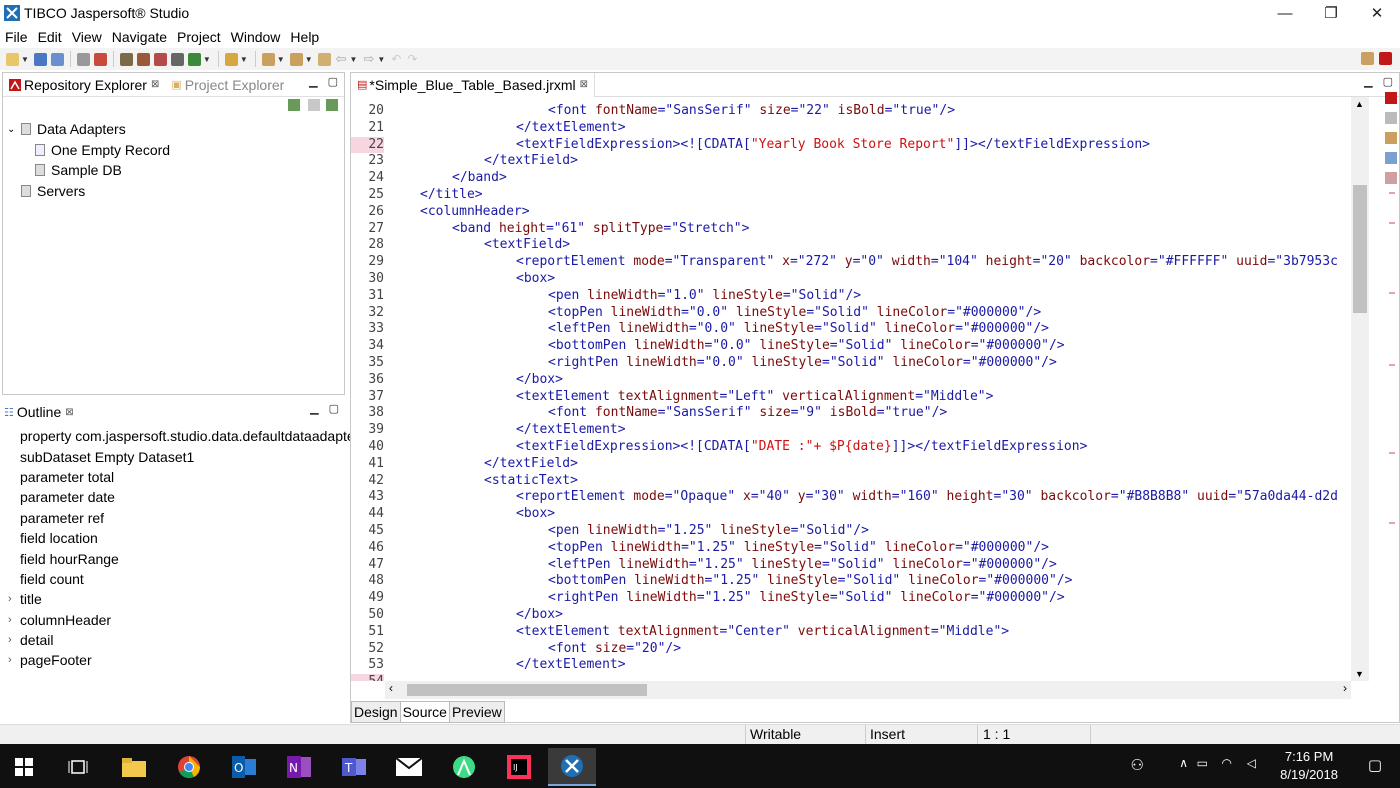 Image resolution: width=1400 pixels, height=788 pixels. What do you see at coordinates (12, 59) in the screenshot?
I see `new-icon` at bounding box center [12, 59].